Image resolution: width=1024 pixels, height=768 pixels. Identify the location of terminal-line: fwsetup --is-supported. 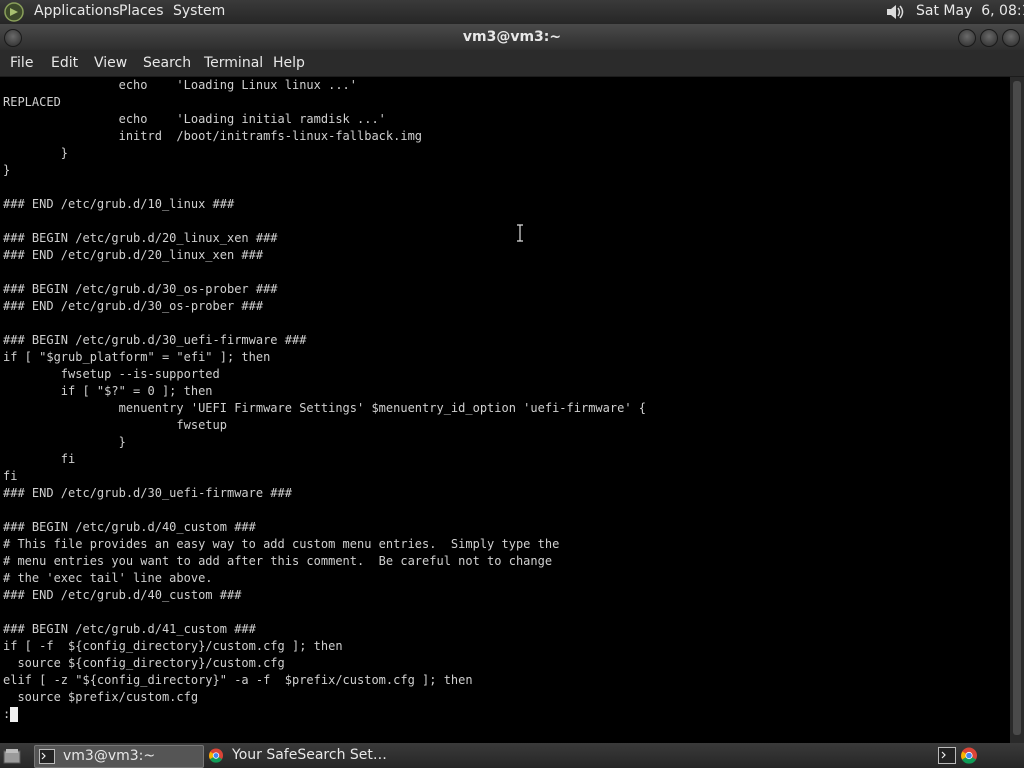
(111, 374).